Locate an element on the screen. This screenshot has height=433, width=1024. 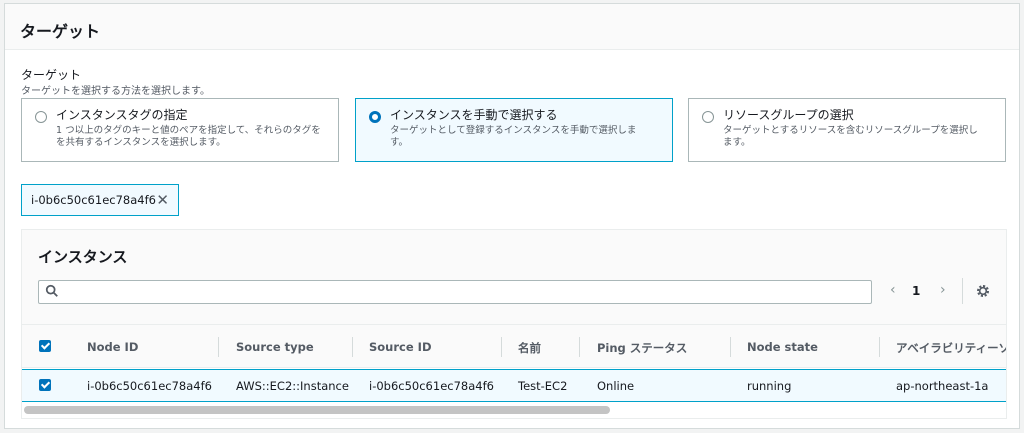
cell-node-state: running is located at coordinates (769, 386).